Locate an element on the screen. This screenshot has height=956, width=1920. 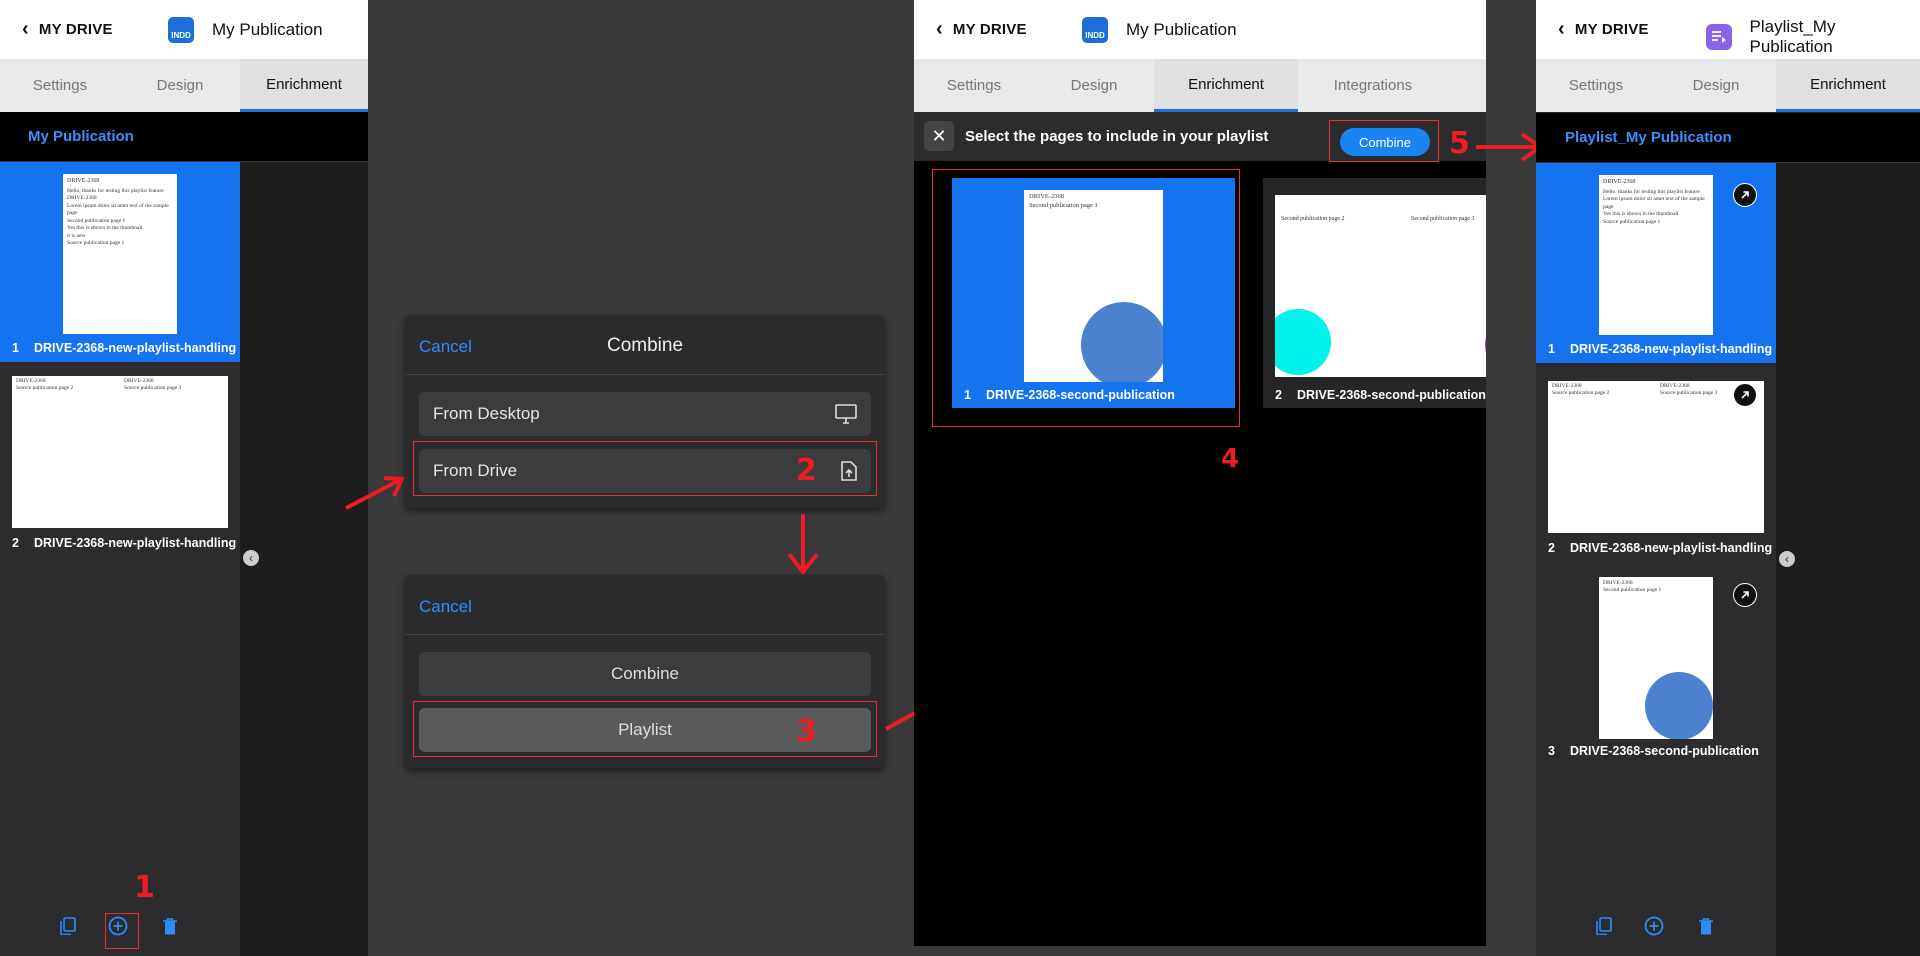
step-number: 1 is located at coordinates (144, 887).